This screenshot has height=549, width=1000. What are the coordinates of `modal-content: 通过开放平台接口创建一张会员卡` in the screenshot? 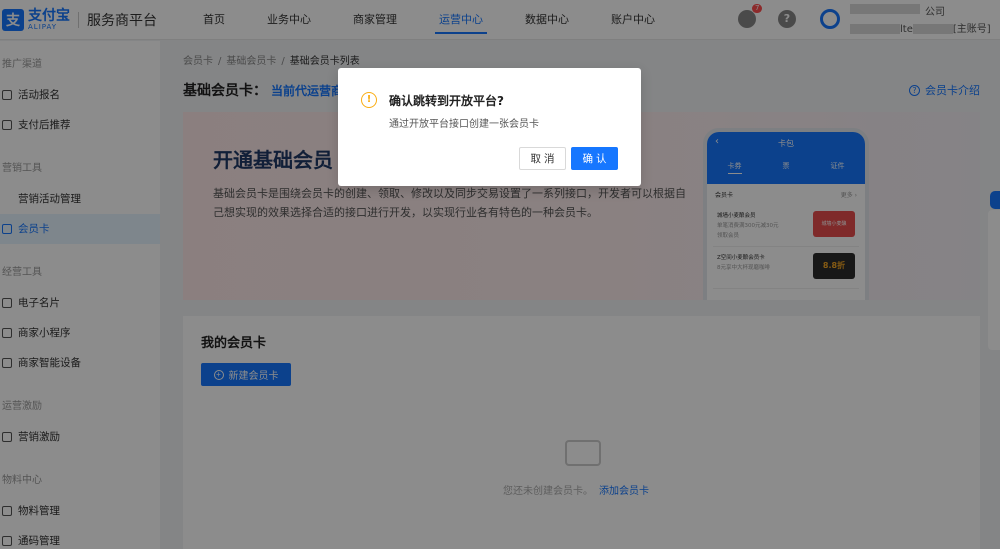 It's located at (464, 124).